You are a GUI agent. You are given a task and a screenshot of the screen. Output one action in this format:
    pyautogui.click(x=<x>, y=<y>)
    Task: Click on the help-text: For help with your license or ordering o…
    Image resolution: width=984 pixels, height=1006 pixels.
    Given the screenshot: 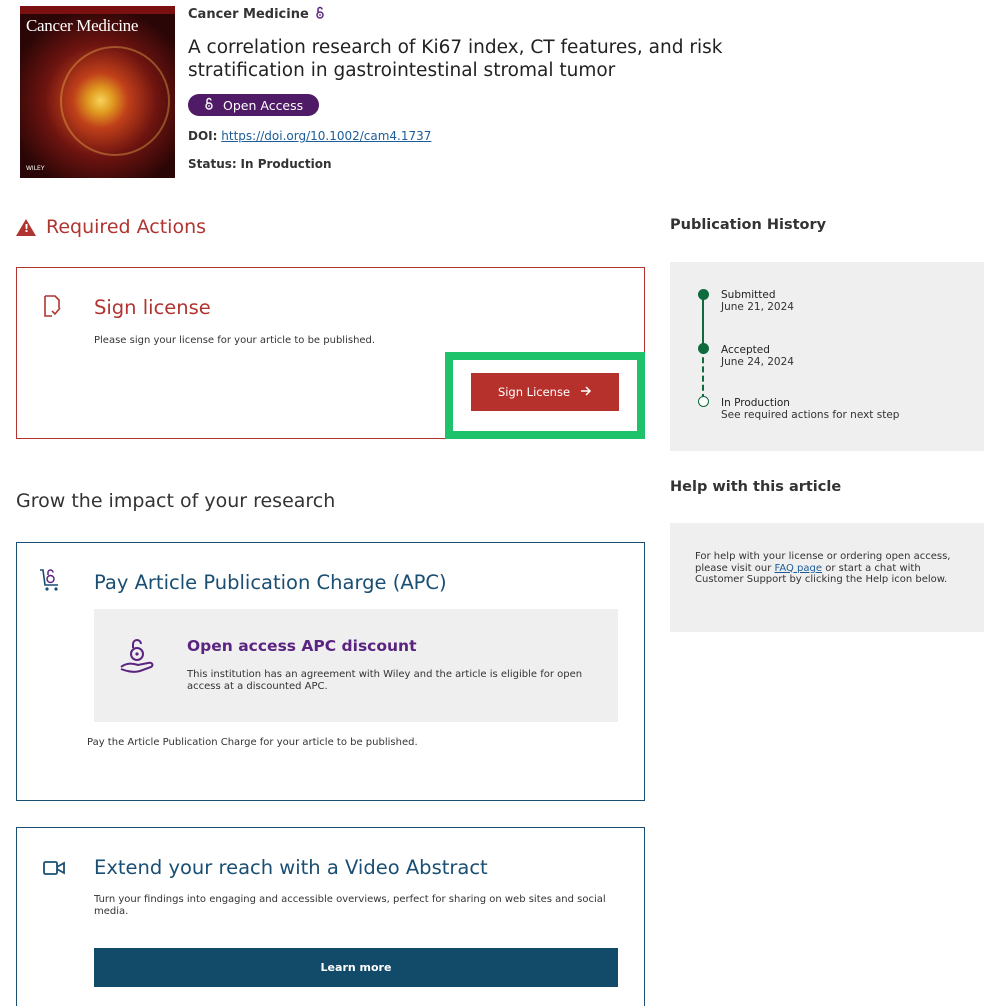 What is the action you would take?
    pyautogui.click(x=830, y=568)
    